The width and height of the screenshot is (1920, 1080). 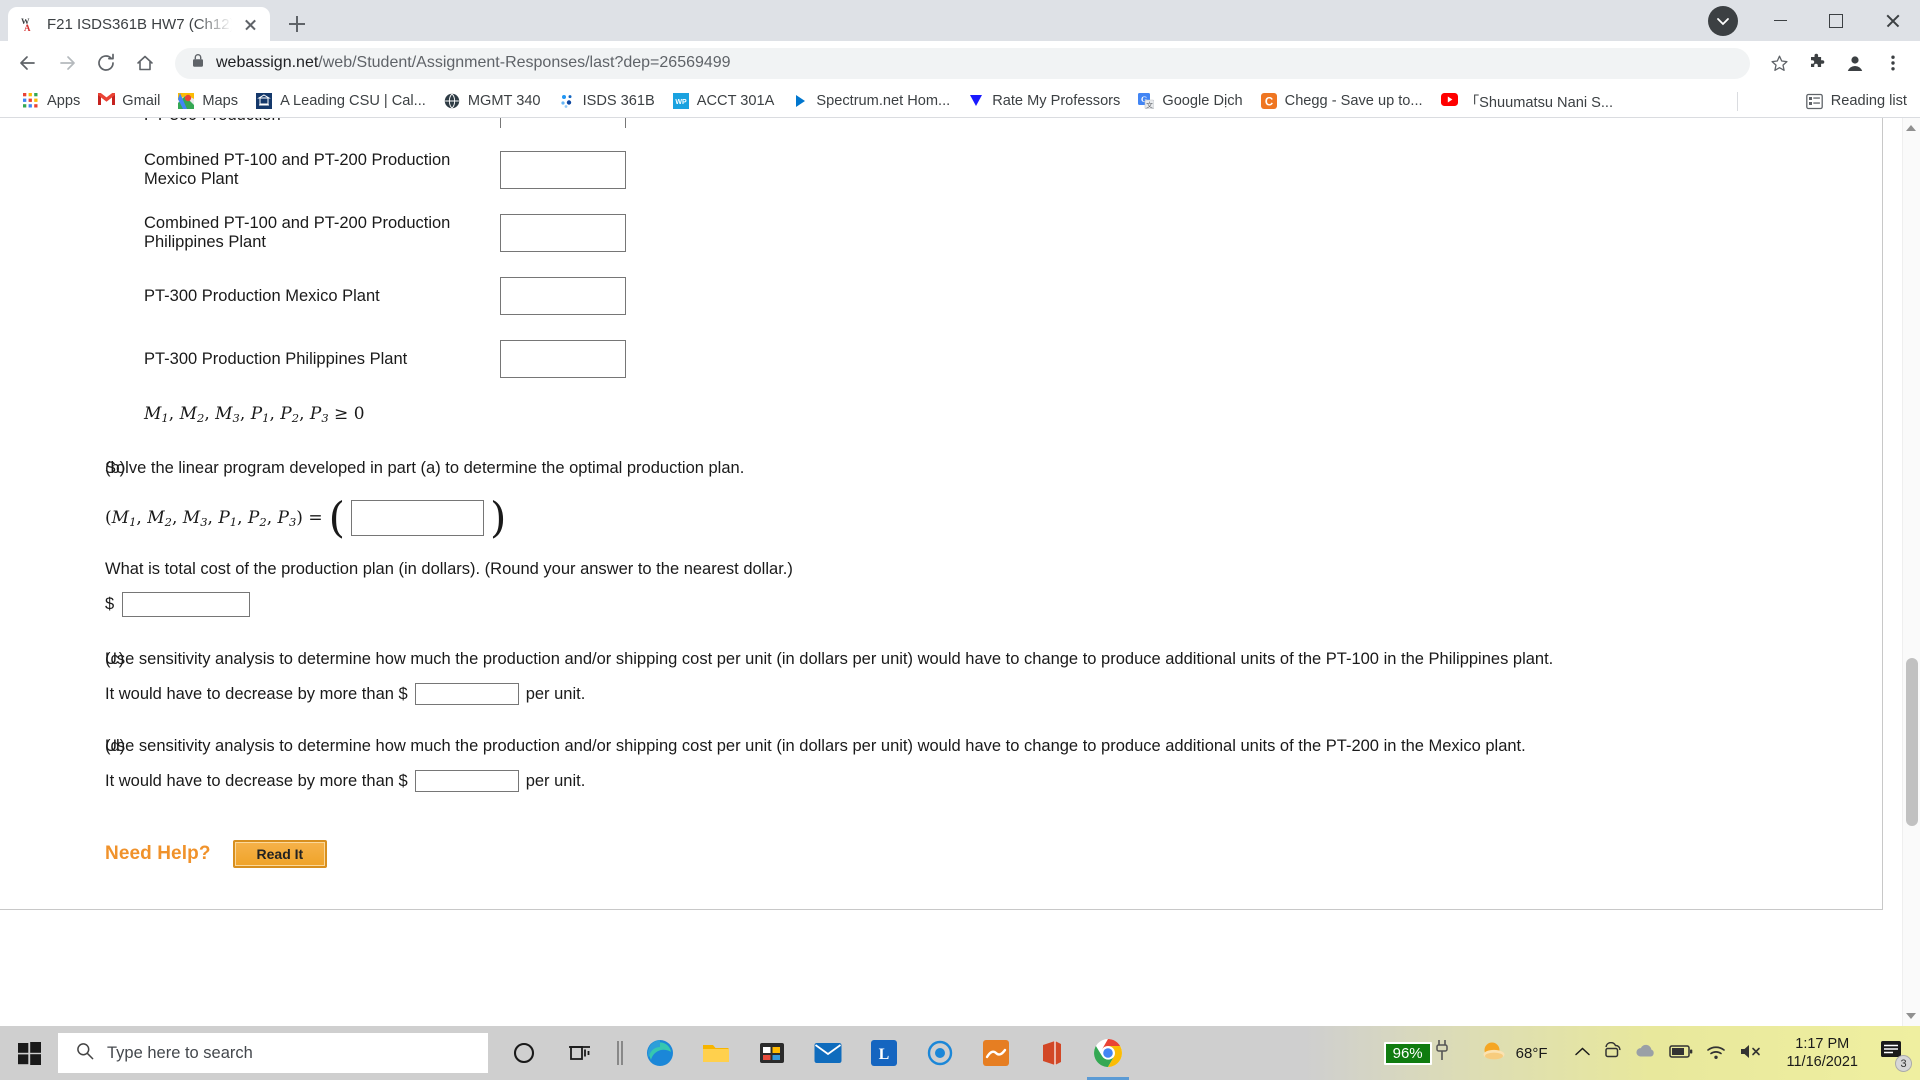 I want to click on bookmark-label: Rate My Professors, so click(x=1056, y=101).